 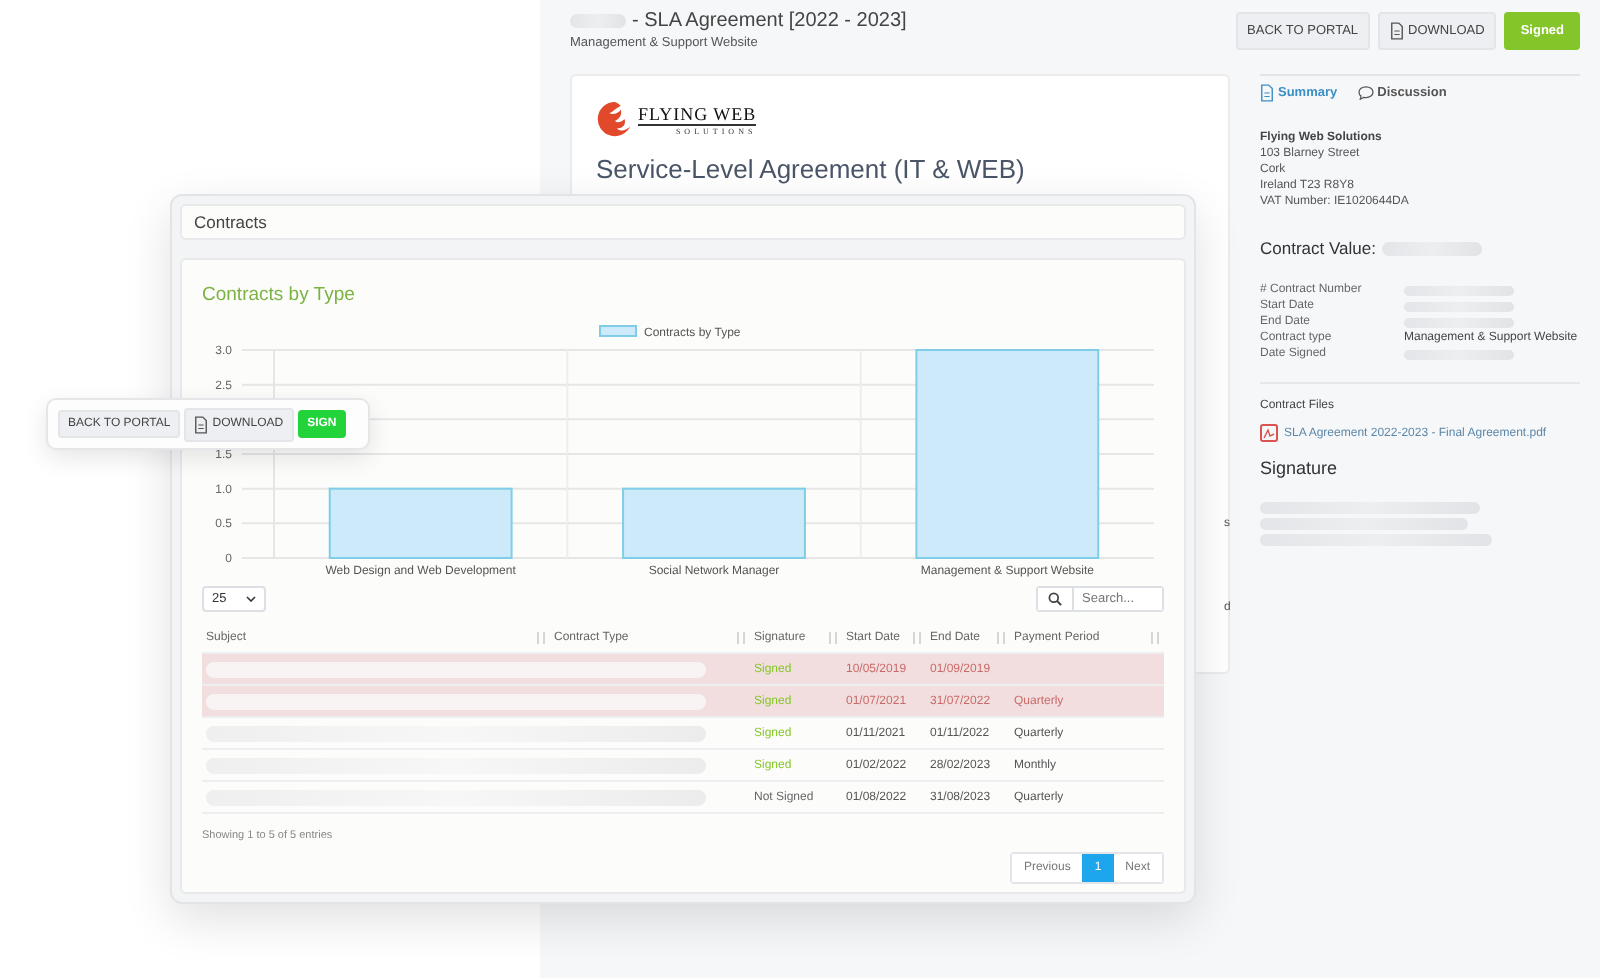 I want to click on search-icon, so click(x=1055, y=599).